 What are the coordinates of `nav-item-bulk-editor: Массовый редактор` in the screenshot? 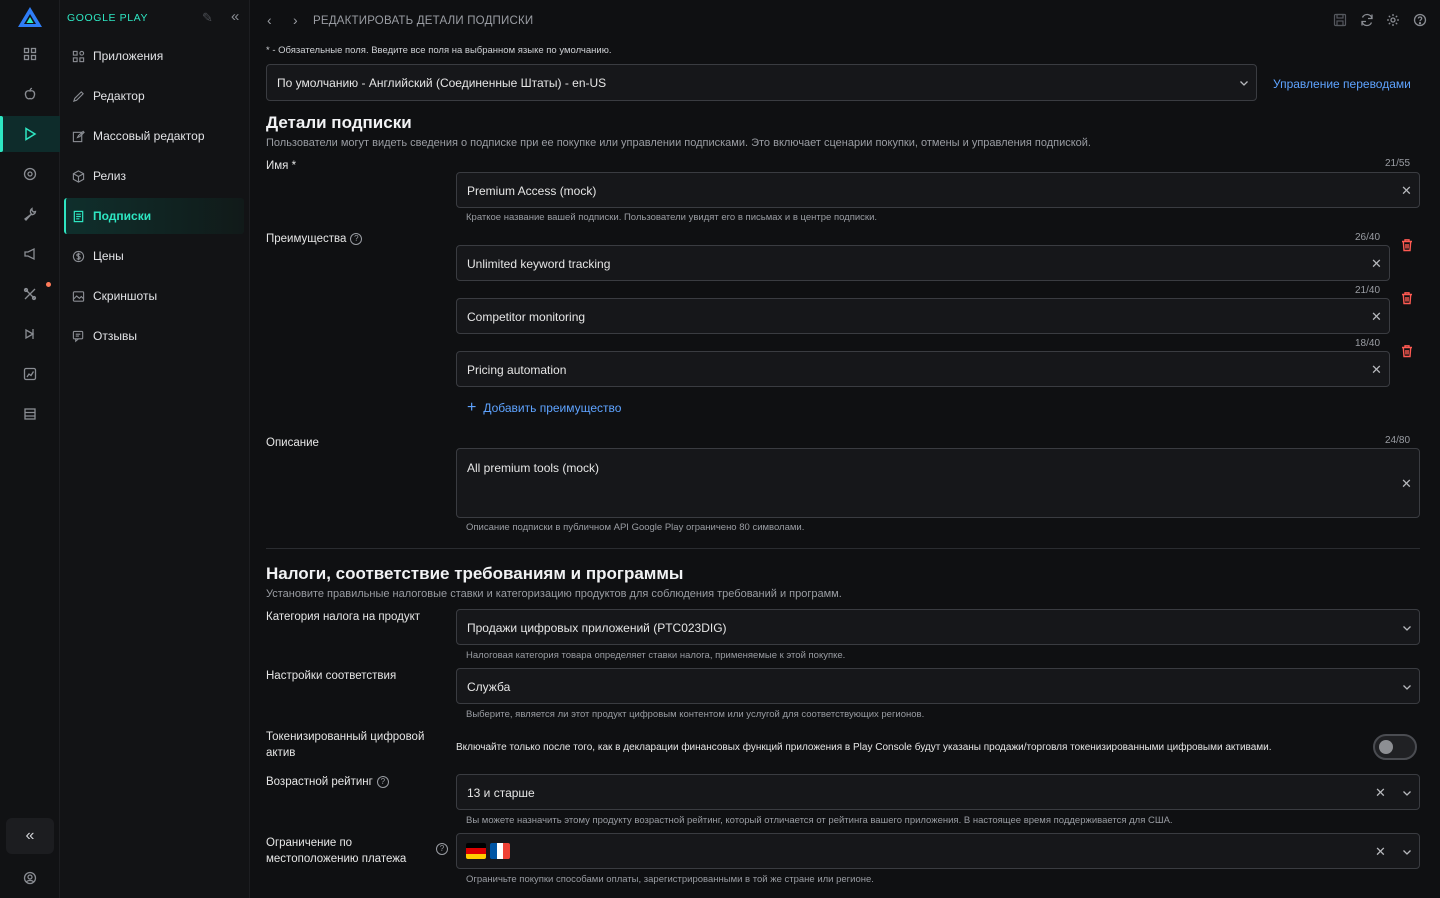 It's located at (154, 136).